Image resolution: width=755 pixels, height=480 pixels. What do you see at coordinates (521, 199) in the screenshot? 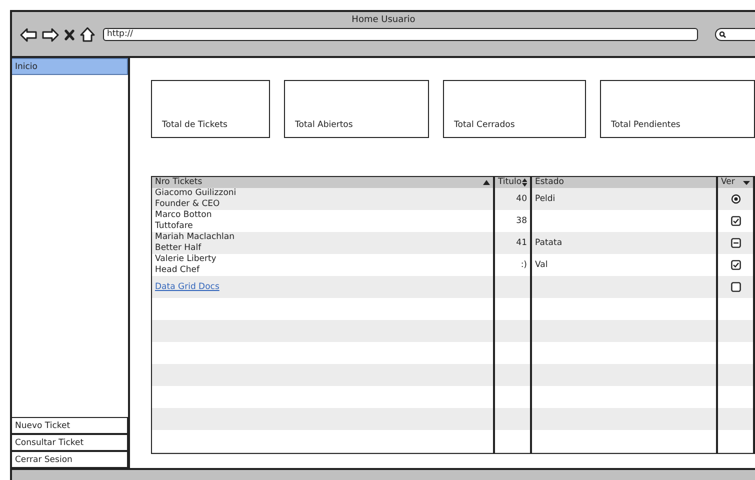
I see `table-cell: 40` at bounding box center [521, 199].